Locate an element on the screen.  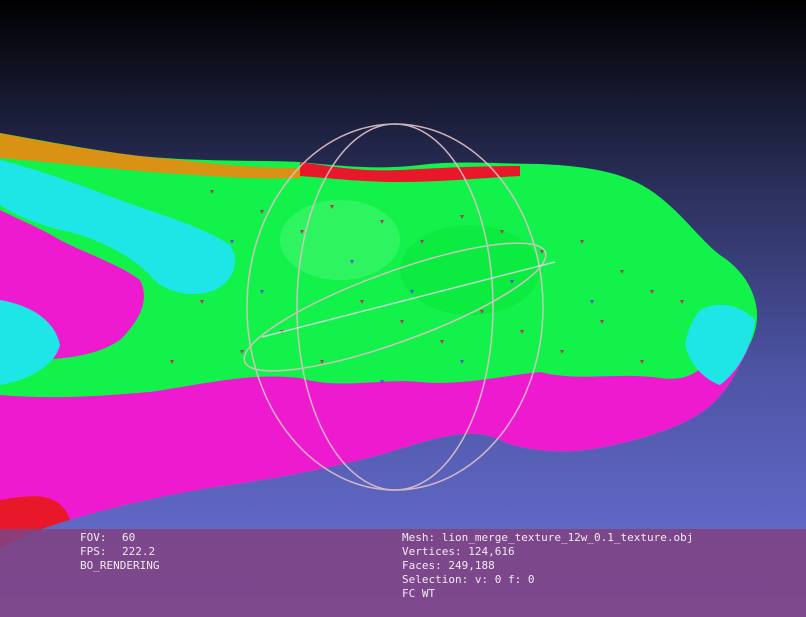
fov-row: FOV: 60 is located at coordinates (119, 538).